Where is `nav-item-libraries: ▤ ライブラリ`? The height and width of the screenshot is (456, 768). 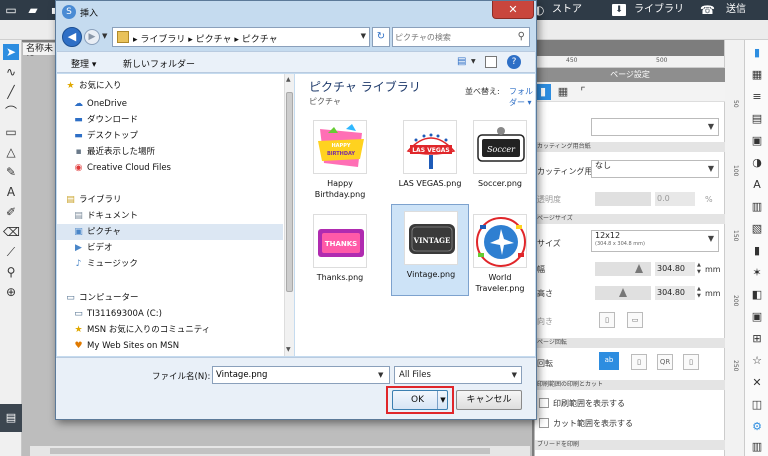 nav-item-libraries: ▤ ライブラリ is located at coordinates (170, 200).